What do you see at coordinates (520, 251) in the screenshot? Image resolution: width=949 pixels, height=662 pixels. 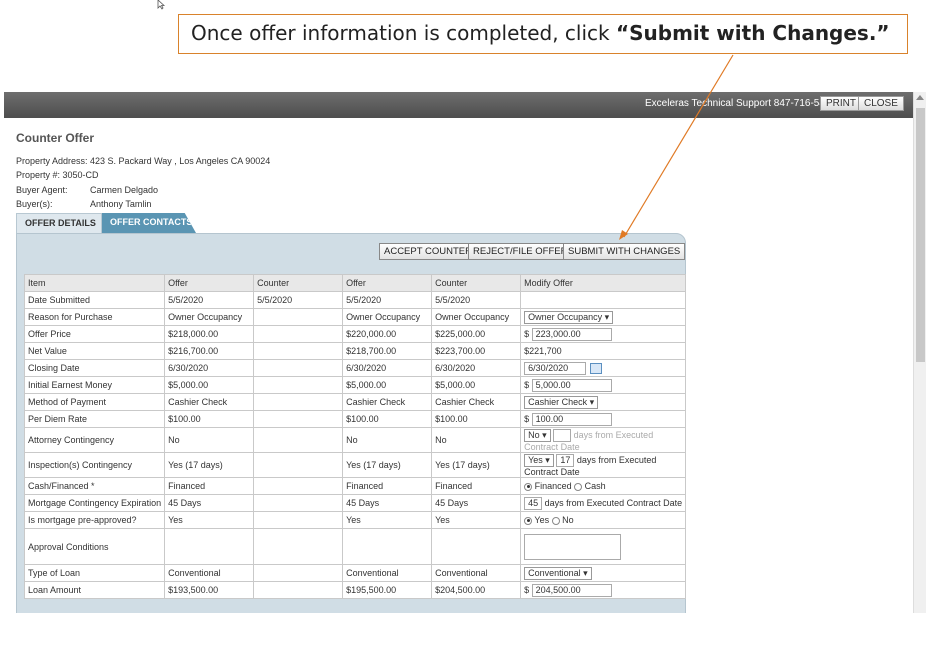 I see `reject-file-offer-button: REJECT/FILE OFFER` at bounding box center [520, 251].